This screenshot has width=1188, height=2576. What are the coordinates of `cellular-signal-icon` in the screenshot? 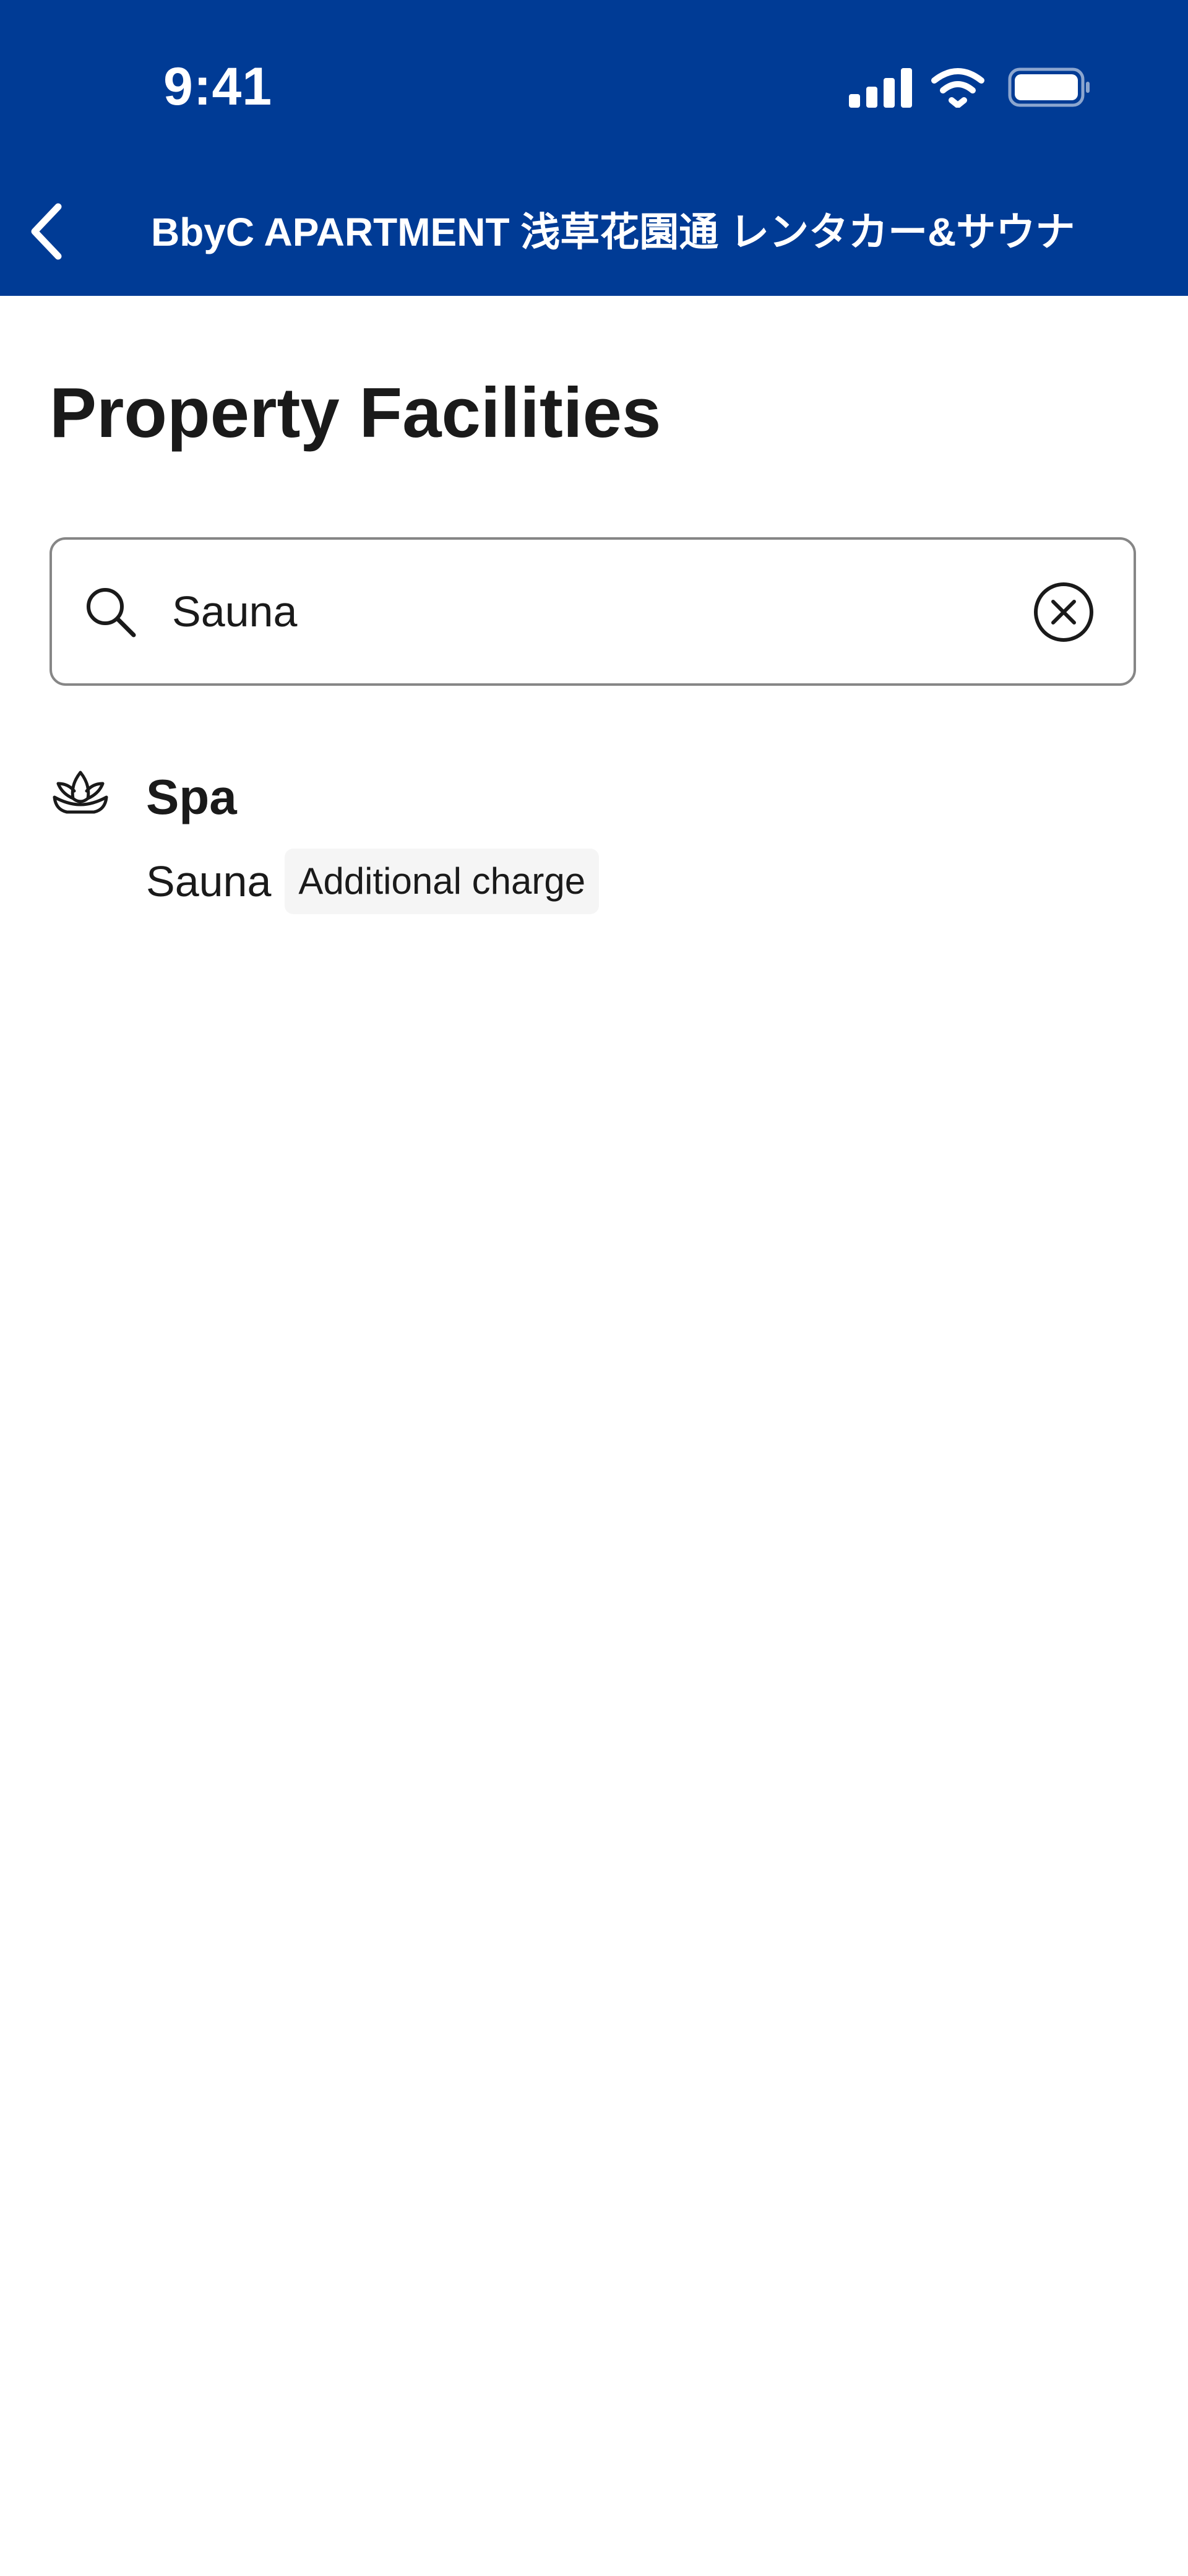 It's located at (880, 88).